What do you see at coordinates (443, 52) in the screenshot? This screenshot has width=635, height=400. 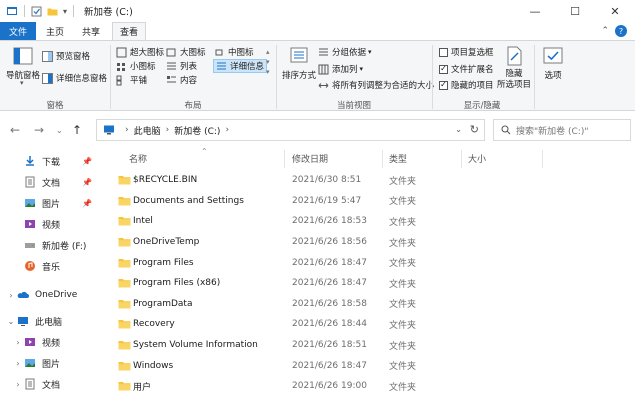 I see `item-checkboxes-checkbox` at bounding box center [443, 52].